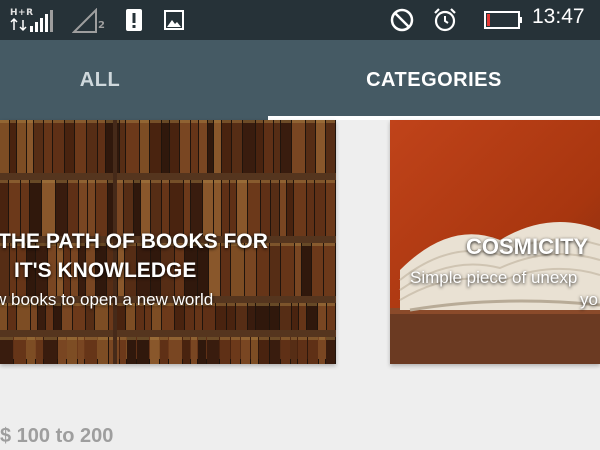  Describe the element at coordinates (300, 20) in the screenshot. I see `status-bar: H+R 2 13:47` at that location.